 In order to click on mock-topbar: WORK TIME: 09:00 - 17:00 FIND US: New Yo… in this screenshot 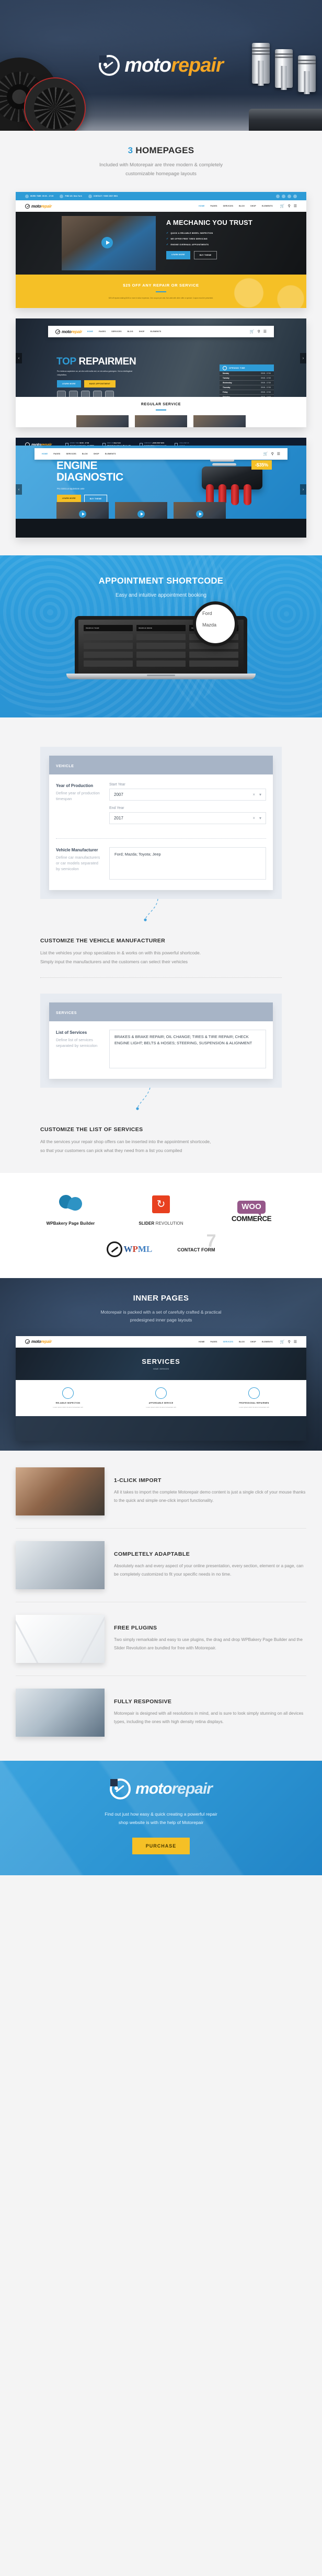, I will do `click(161, 197)`.